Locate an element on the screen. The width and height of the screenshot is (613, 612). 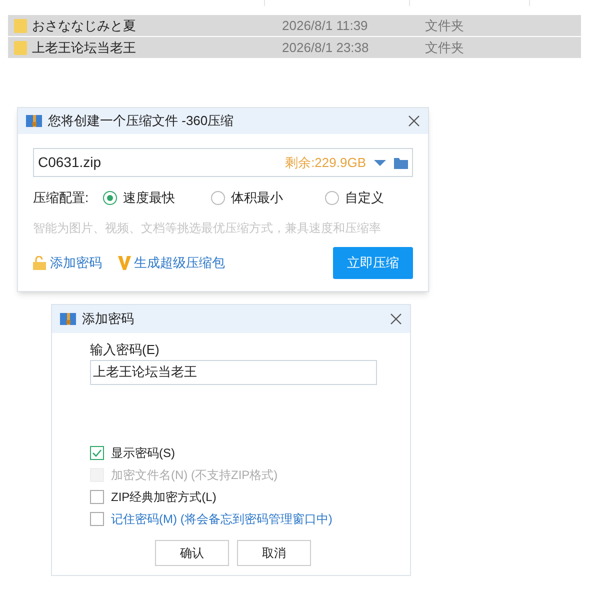
file-row: 上老王论坛当老王 2026/8/1 23:38 文件夹 is located at coordinates (294, 47).